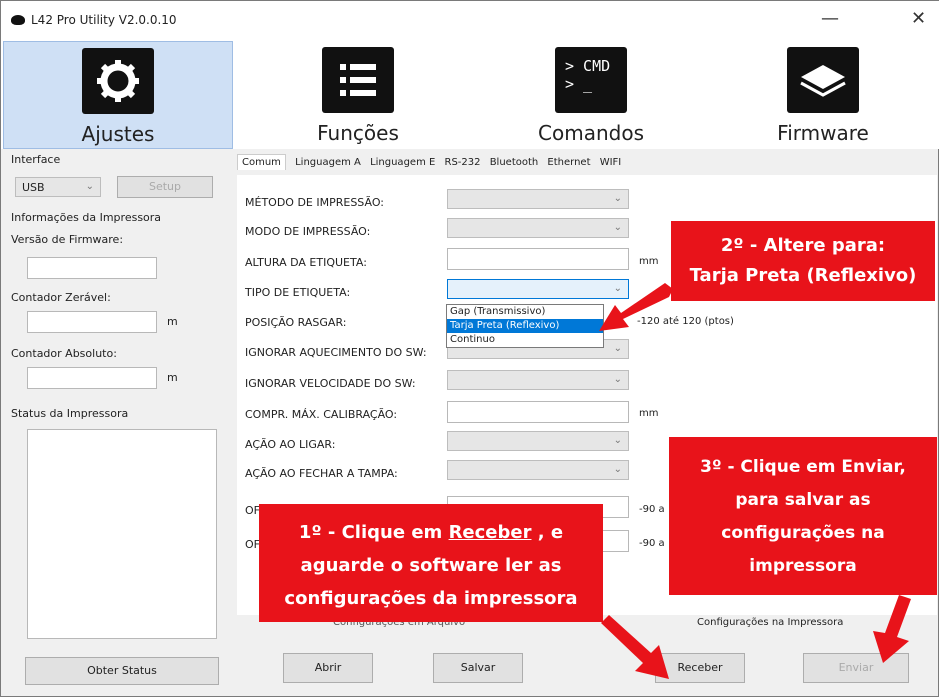 This screenshot has width=939, height=697. Describe the element at coordinates (328, 162) in the screenshot. I see `tab-linguagem-a: Linguagem A` at that location.